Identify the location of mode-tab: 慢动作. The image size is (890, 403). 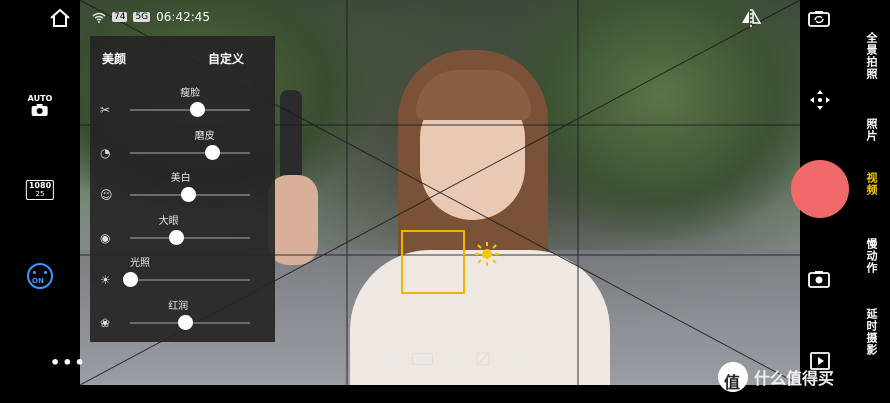
(871, 256).